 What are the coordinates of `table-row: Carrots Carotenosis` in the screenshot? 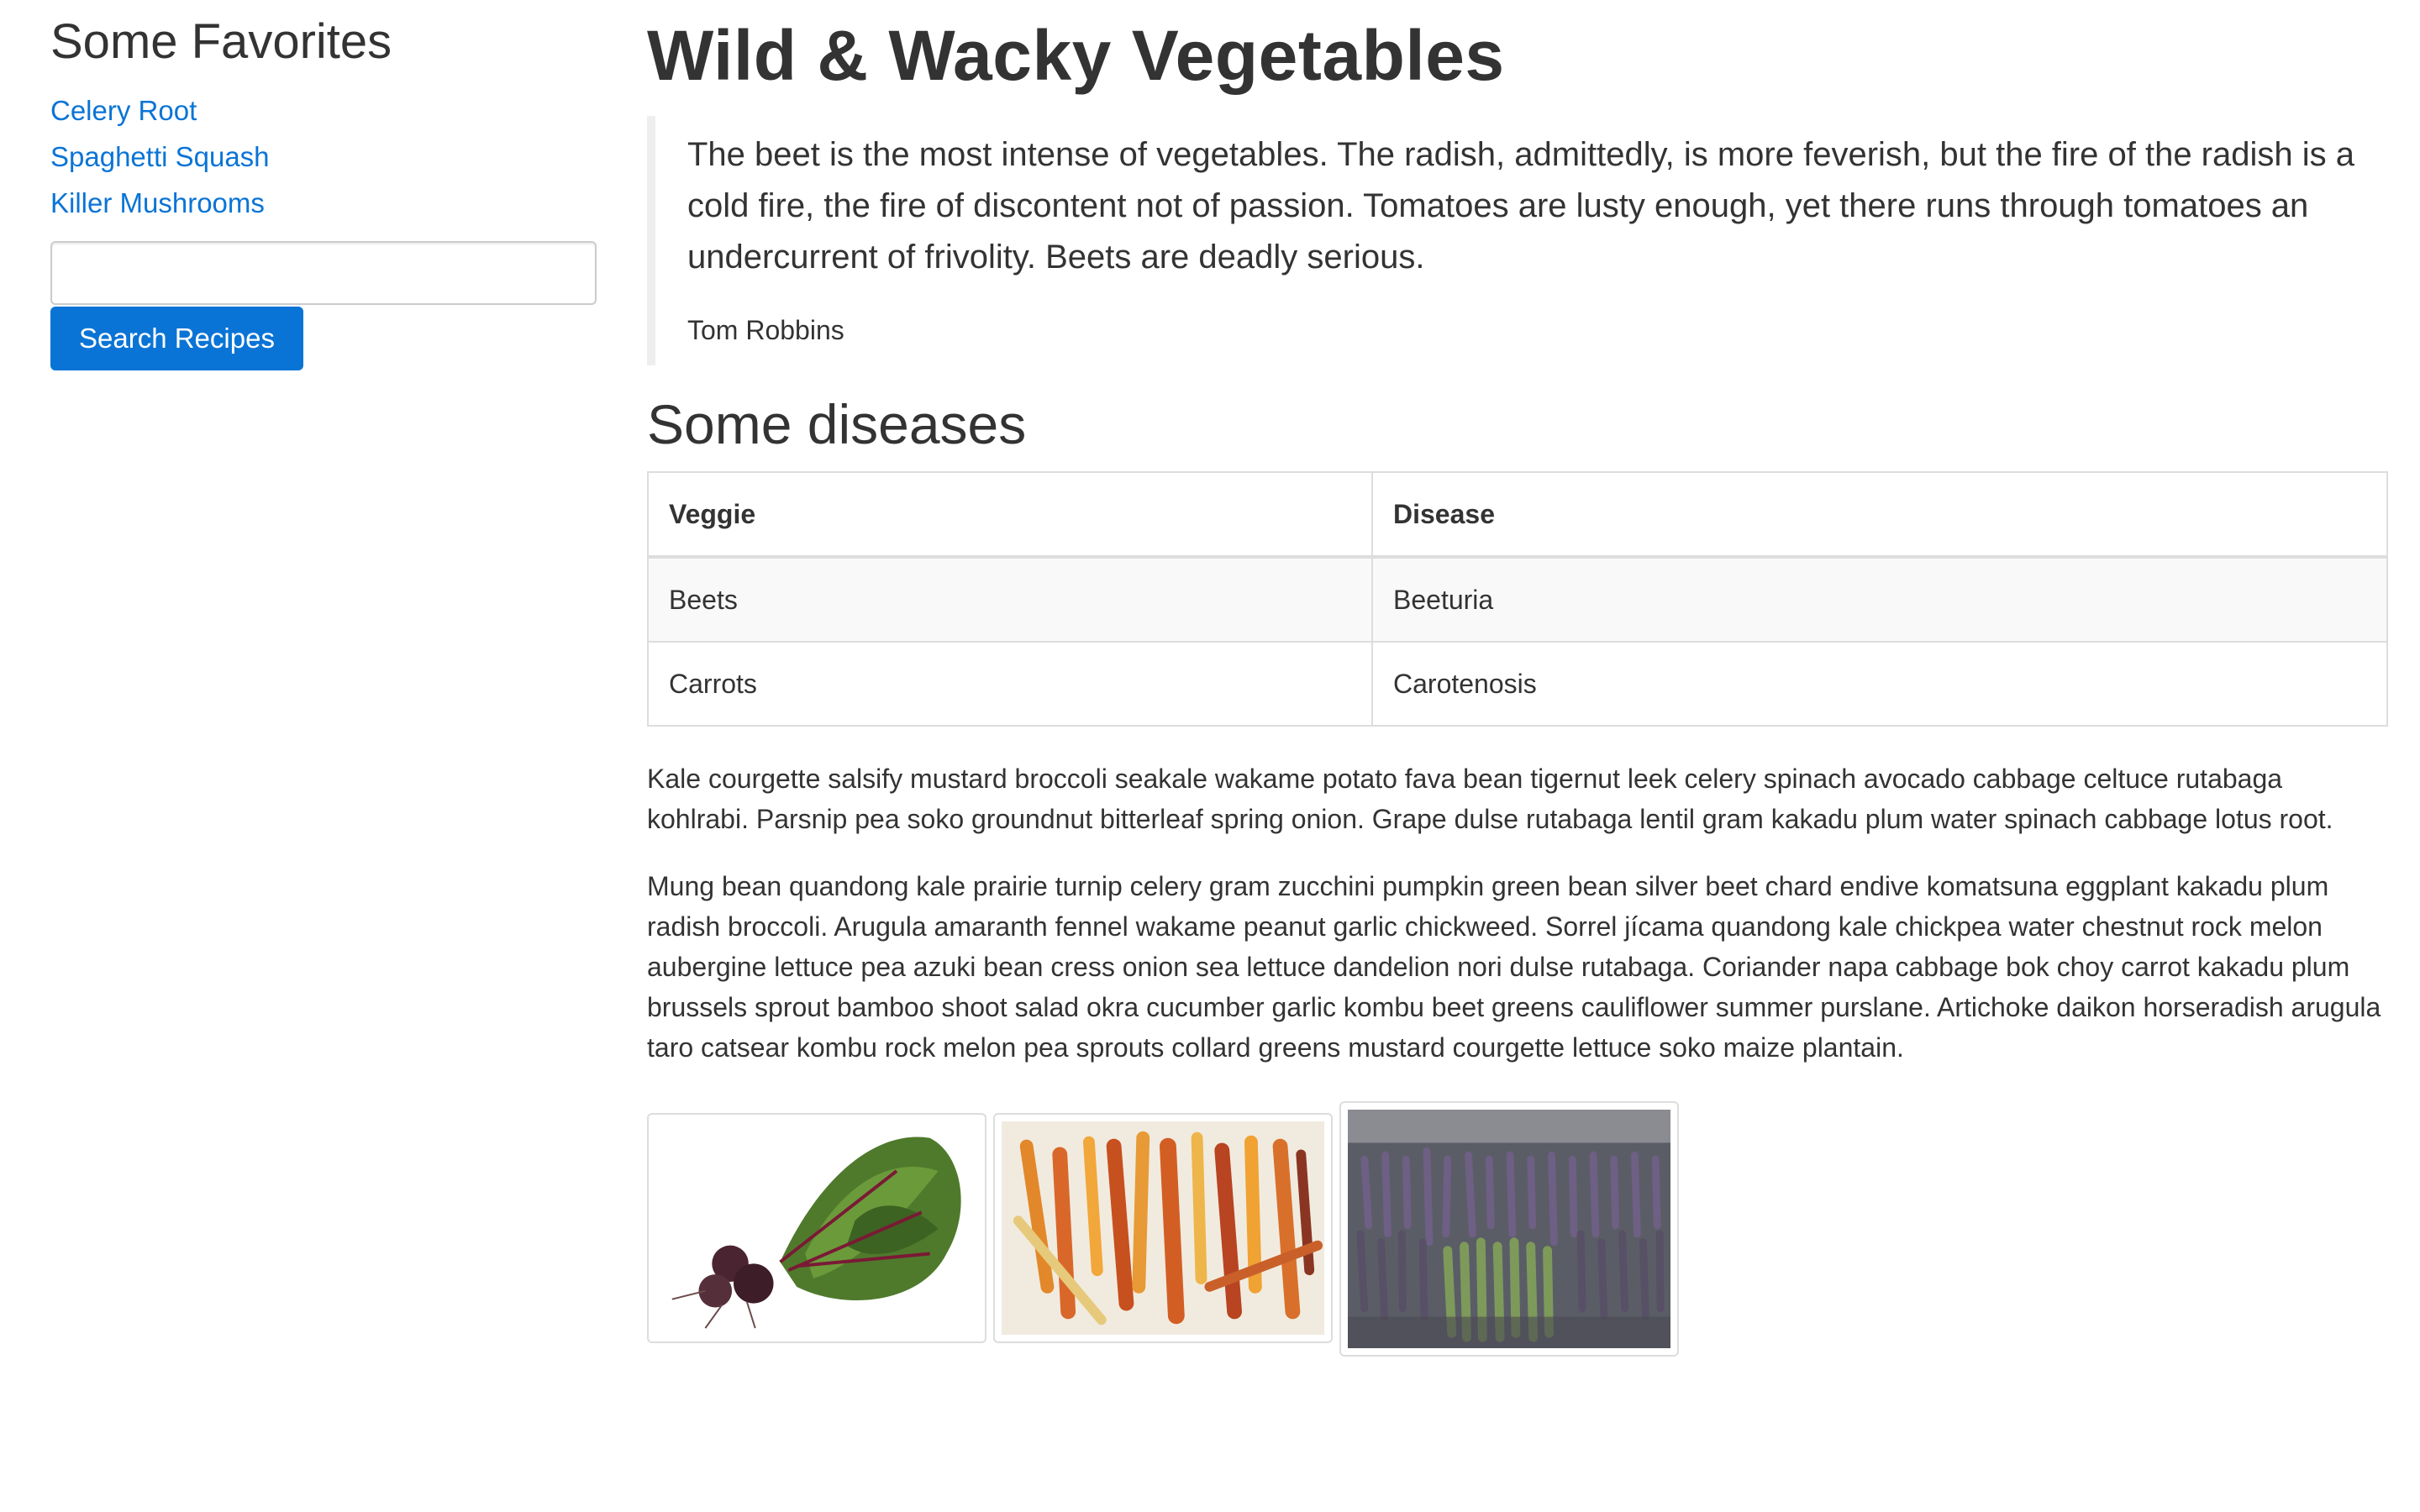 It's located at (1517, 684).